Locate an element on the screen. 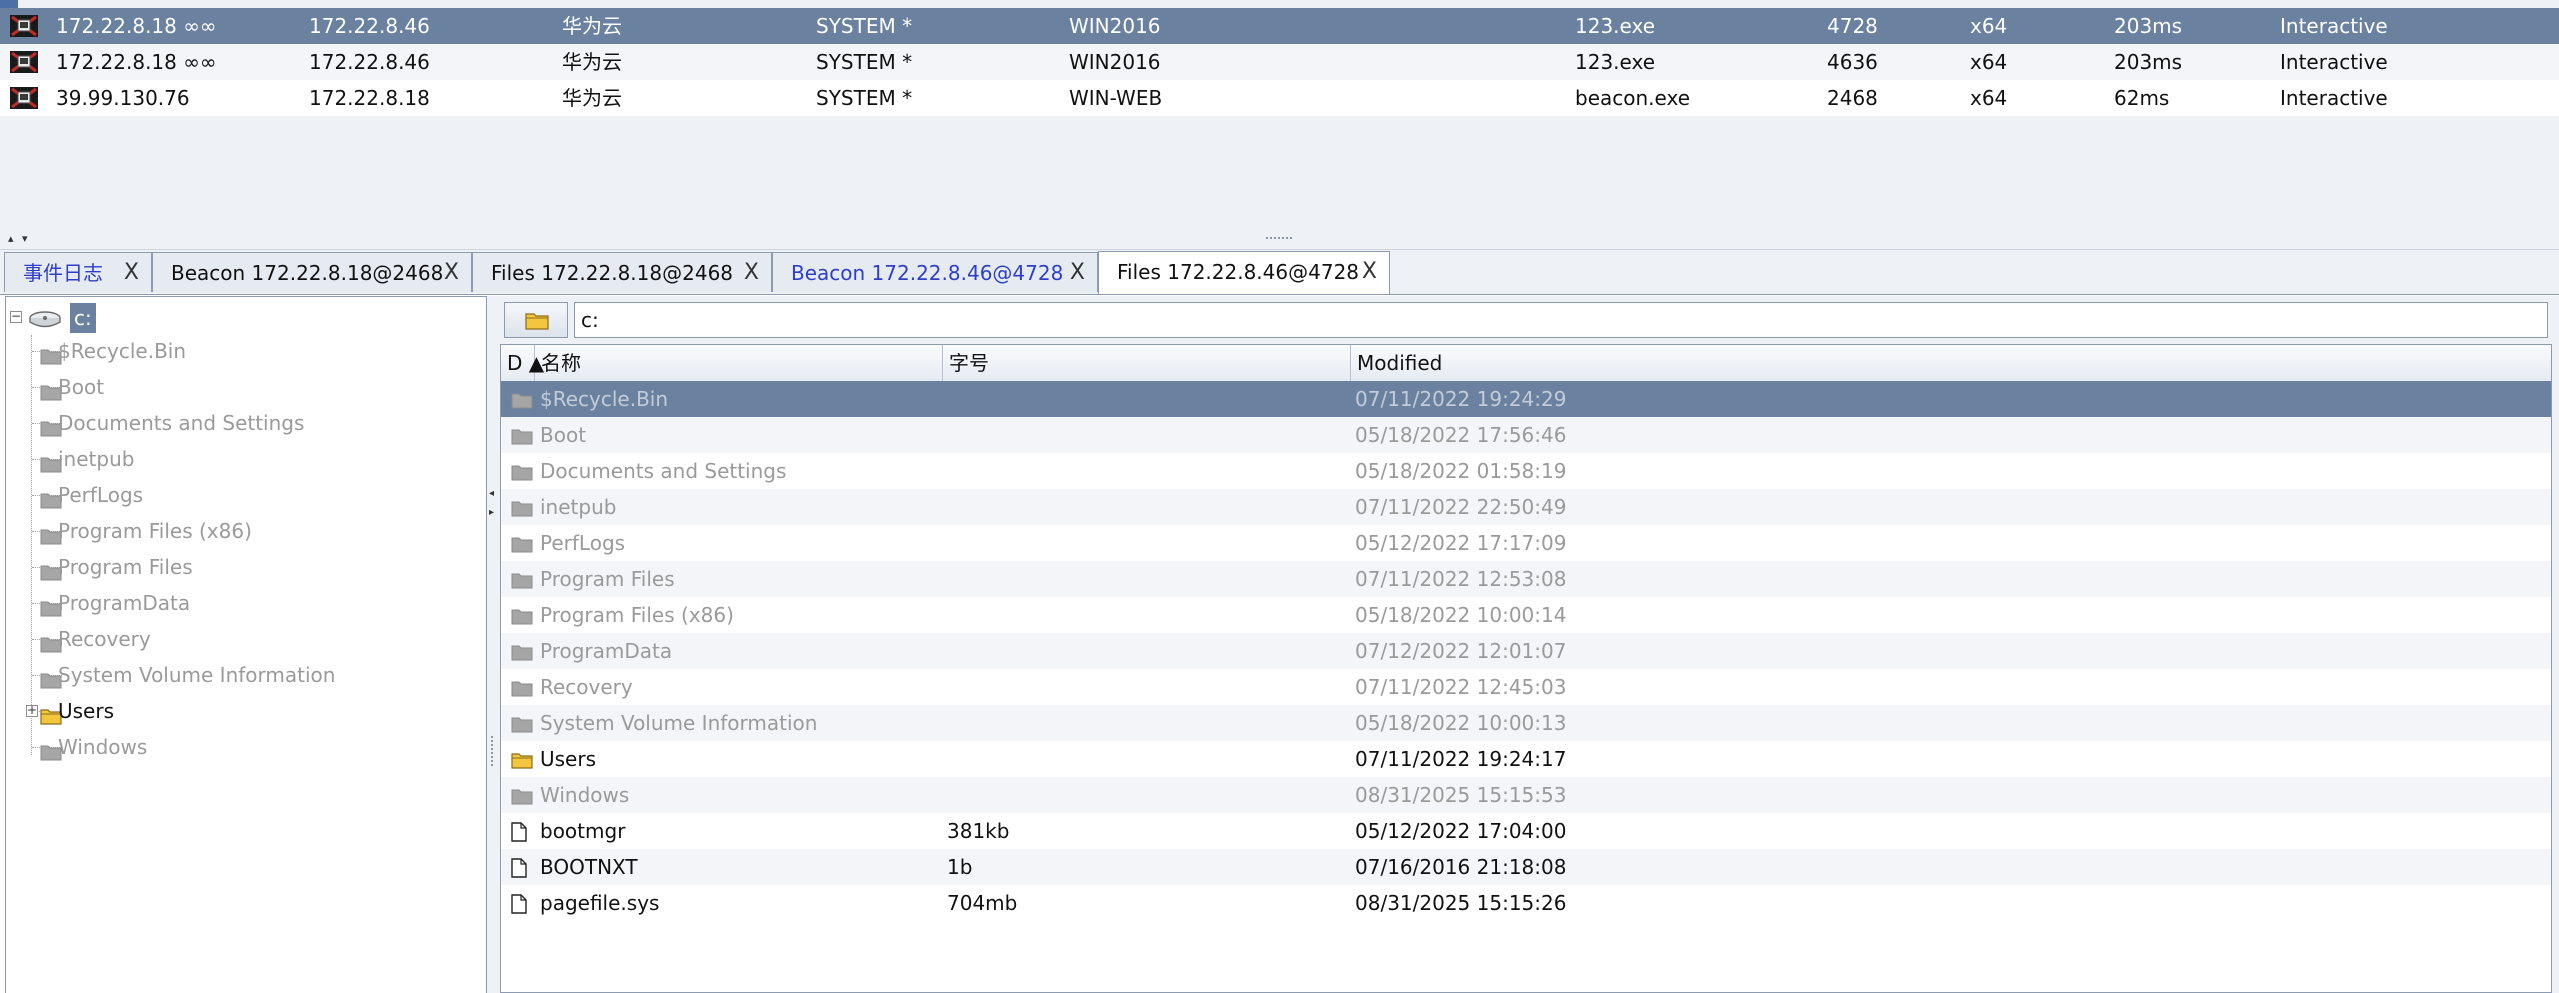 Image resolution: width=2559 pixels, height=993 pixels. vertical-splitter-grip is located at coordinates (494, 751).